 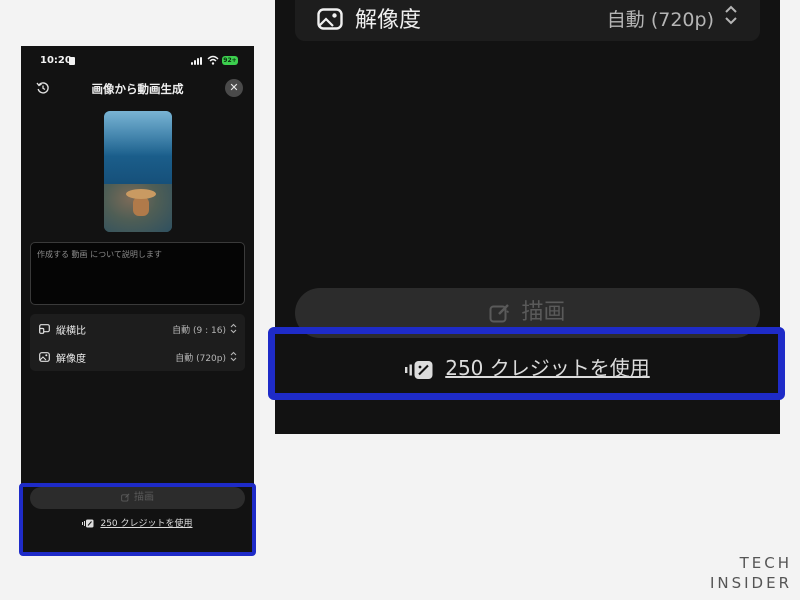 What do you see at coordinates (526, 363) in the screenshot?
I see `highlight-box-large` at bounding box center [526, 363].